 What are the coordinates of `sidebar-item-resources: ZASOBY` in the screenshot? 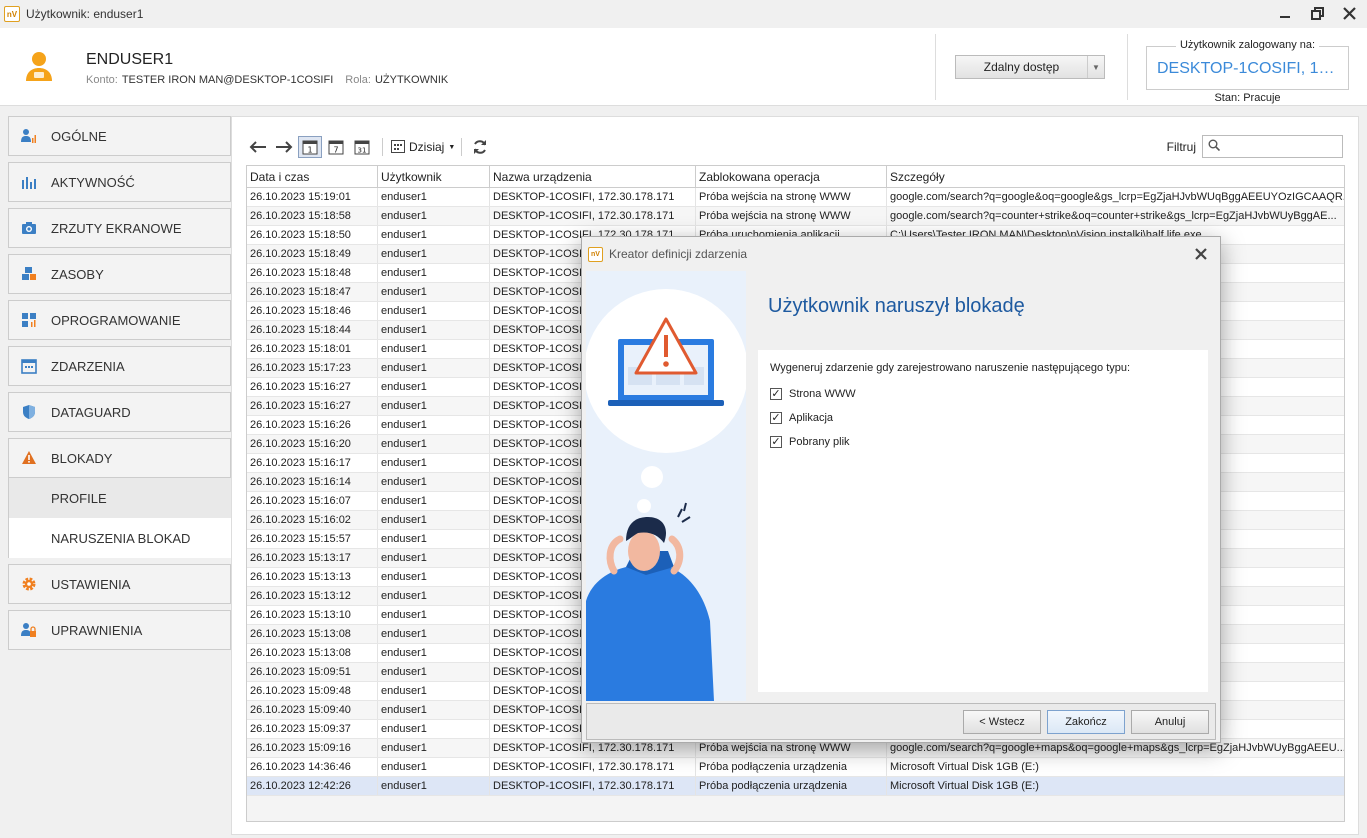 It's located at (119, 274).